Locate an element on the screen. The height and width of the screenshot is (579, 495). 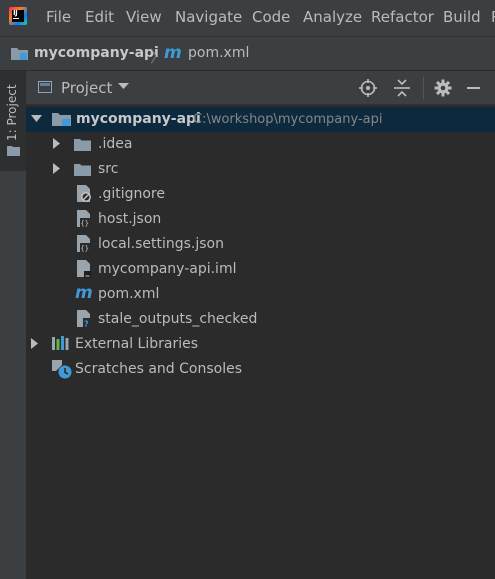
tree-item-label: mycompany-api.iml is located at coordinates (167, 269).